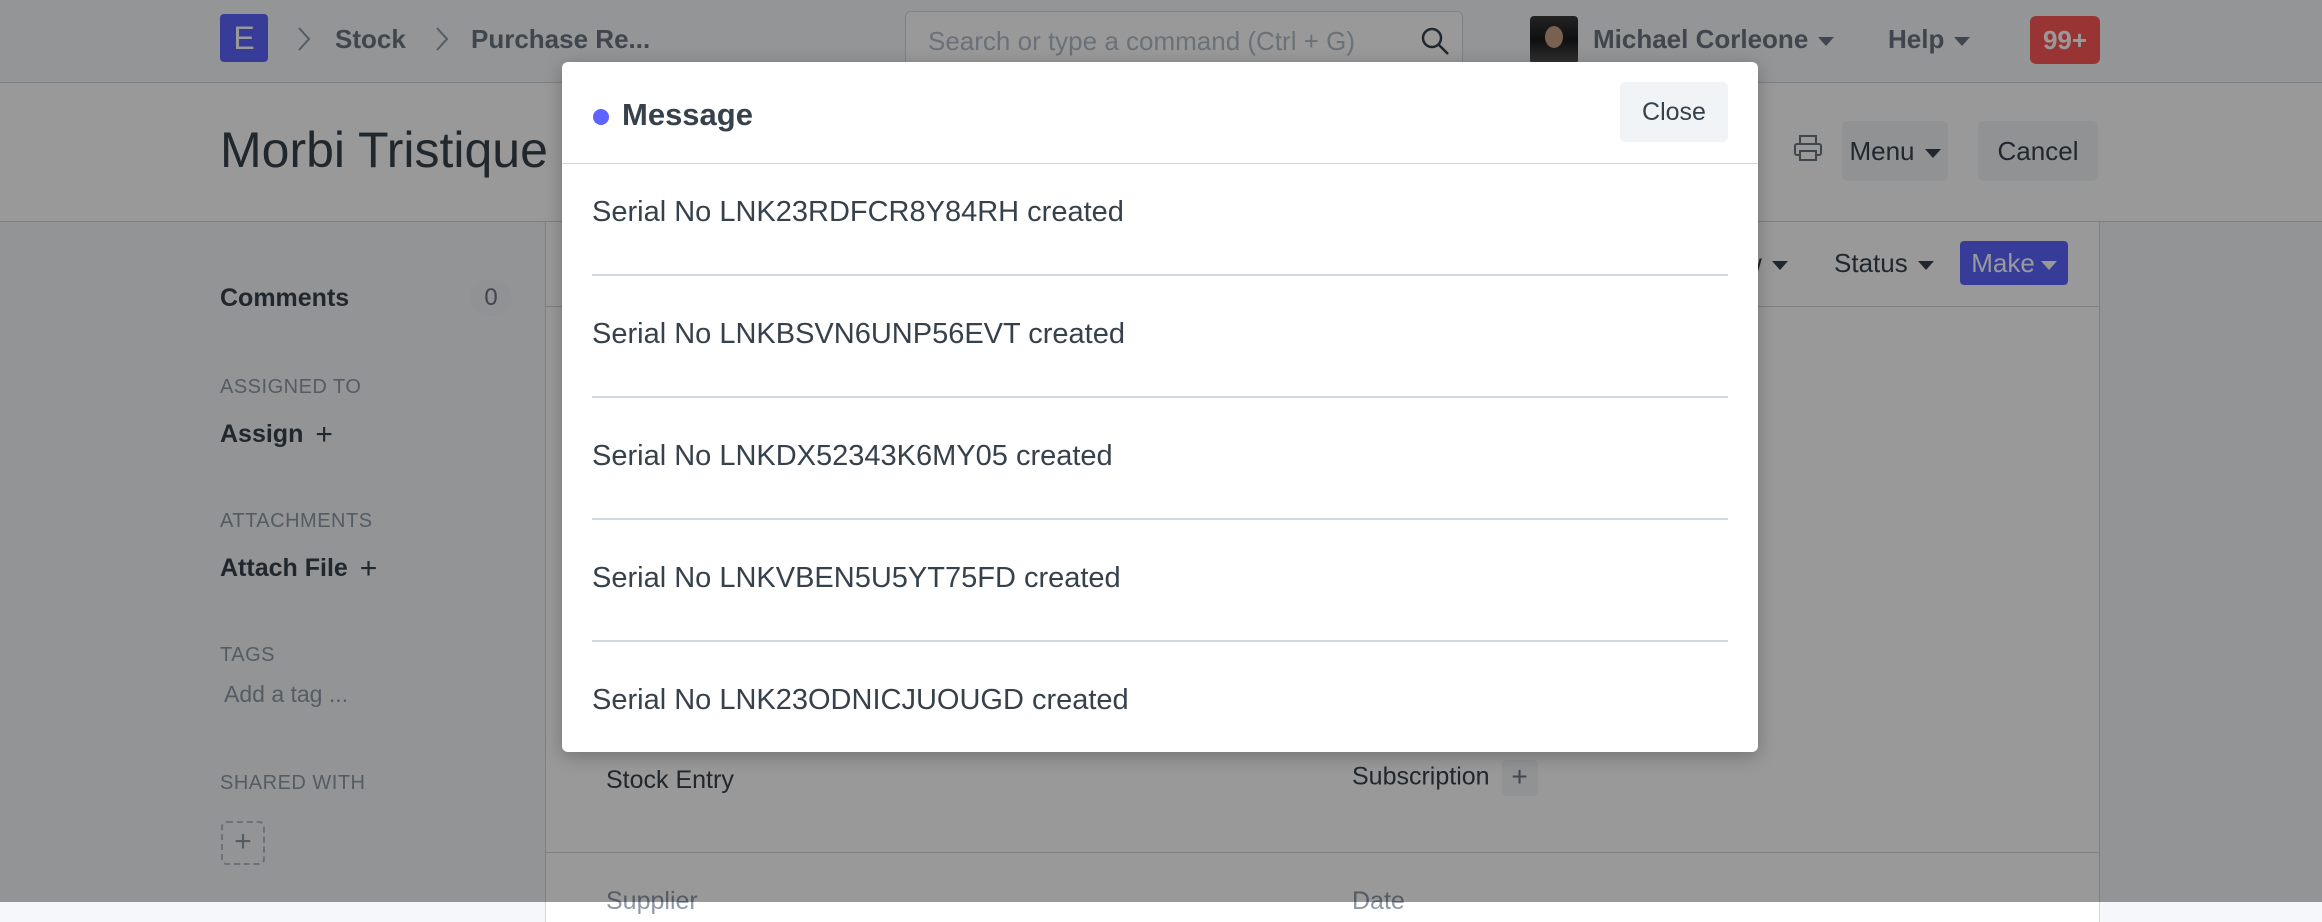 The image size is (2322, 922). What do you see at coordinates (860, 700) in the screenshot?
I see `message-item: Serial No LNK23ODNICJUOUGD created` at bounding box center [860, 700].